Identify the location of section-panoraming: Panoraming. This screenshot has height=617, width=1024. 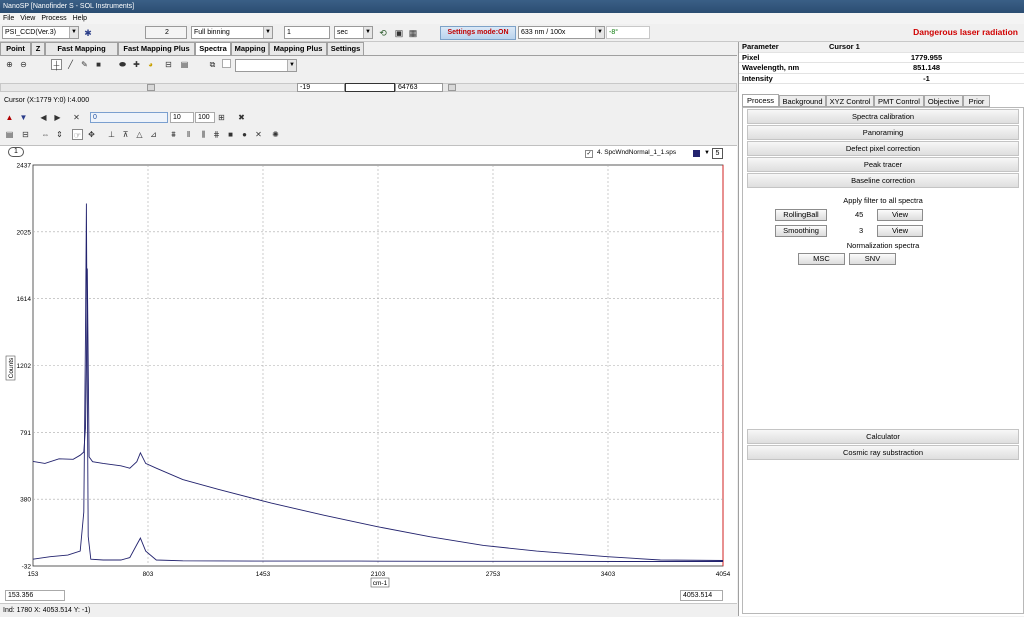
(883, 132).